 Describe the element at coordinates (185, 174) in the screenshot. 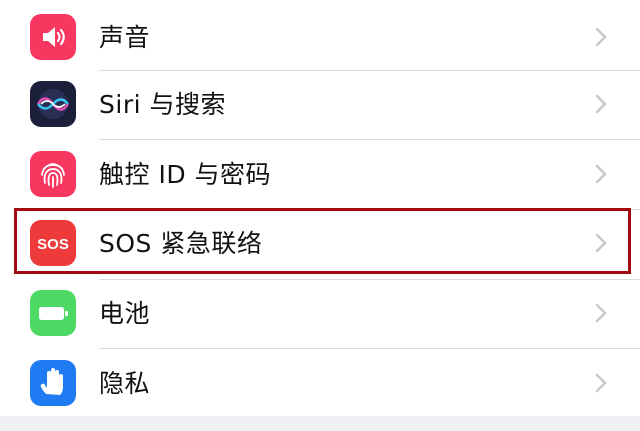

I see `settings-row-label: 触控 ID 与密码` at that location.